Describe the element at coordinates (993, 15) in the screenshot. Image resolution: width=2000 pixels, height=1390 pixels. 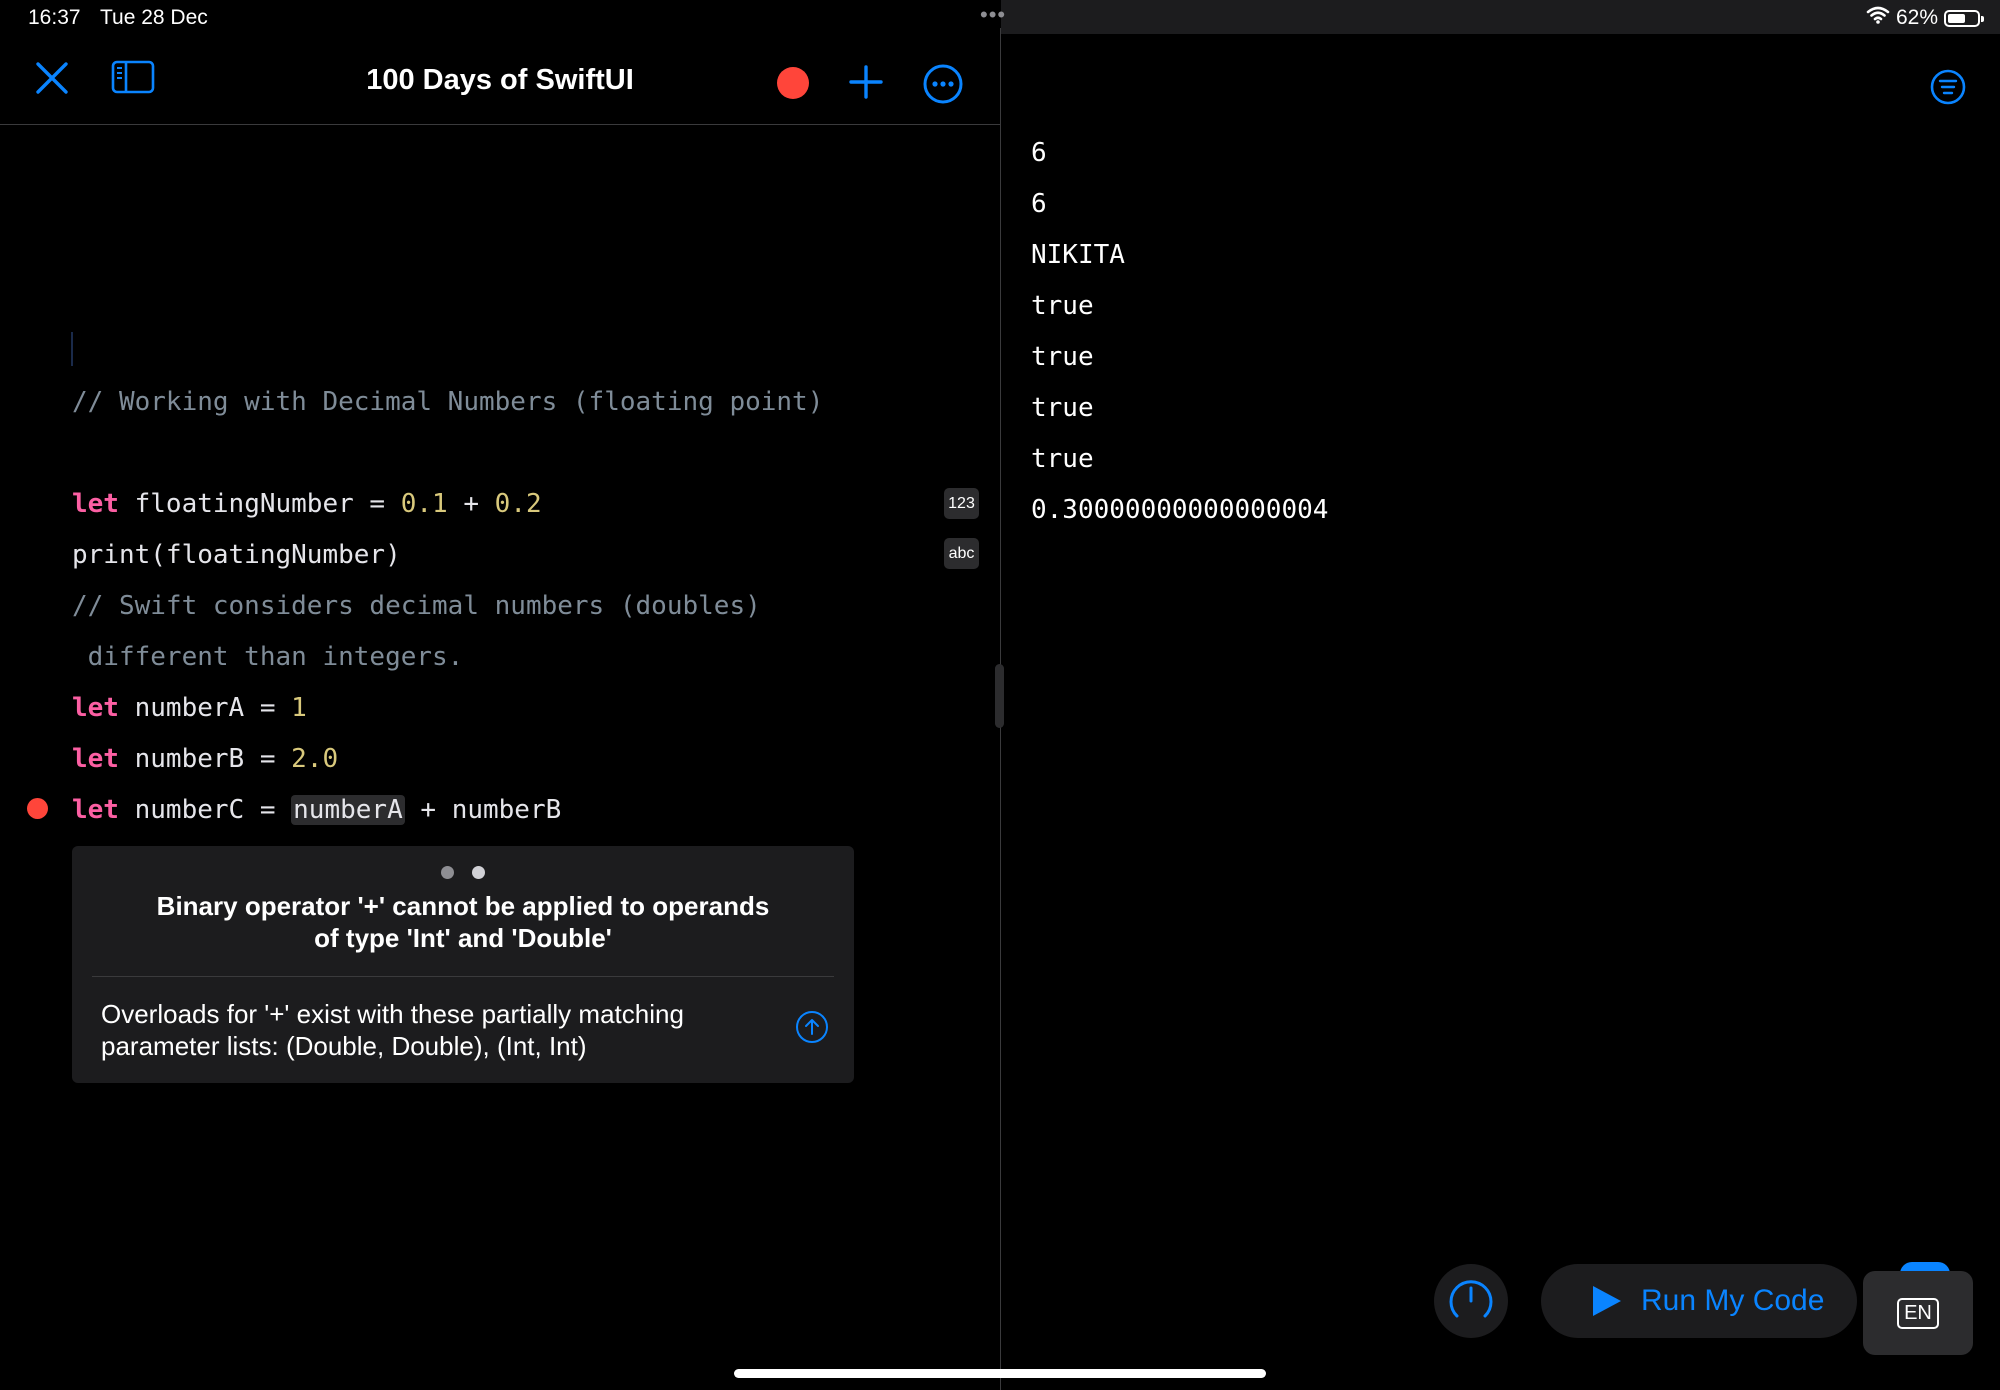
I see `multitasking-dots: •••` at that location.